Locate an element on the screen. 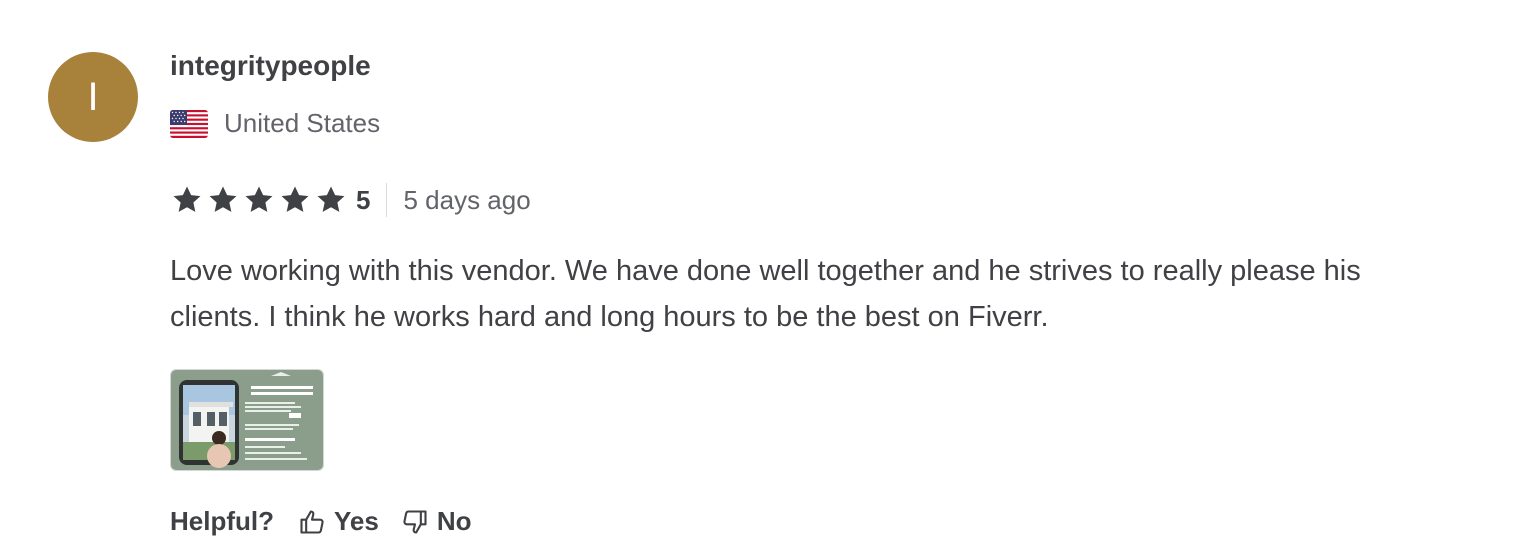 The width and height of the screenshot is (1536, 544). rating-divider is located at coordinates (387, 200).